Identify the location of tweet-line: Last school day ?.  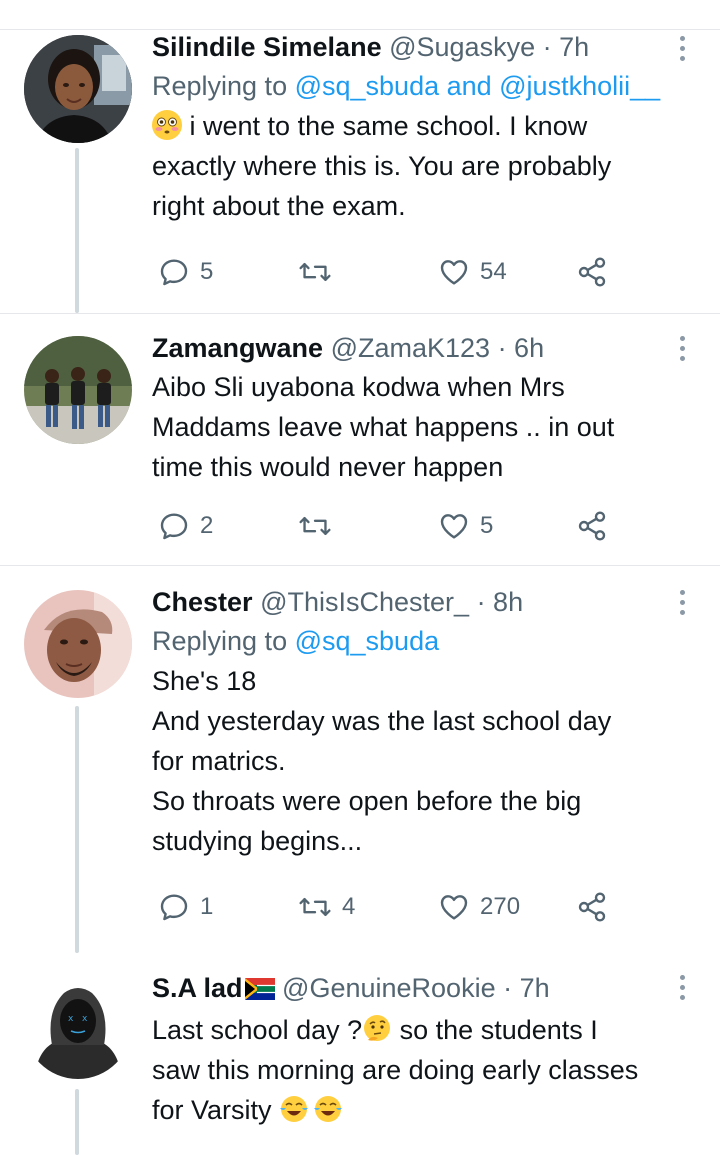
(257, 1030).